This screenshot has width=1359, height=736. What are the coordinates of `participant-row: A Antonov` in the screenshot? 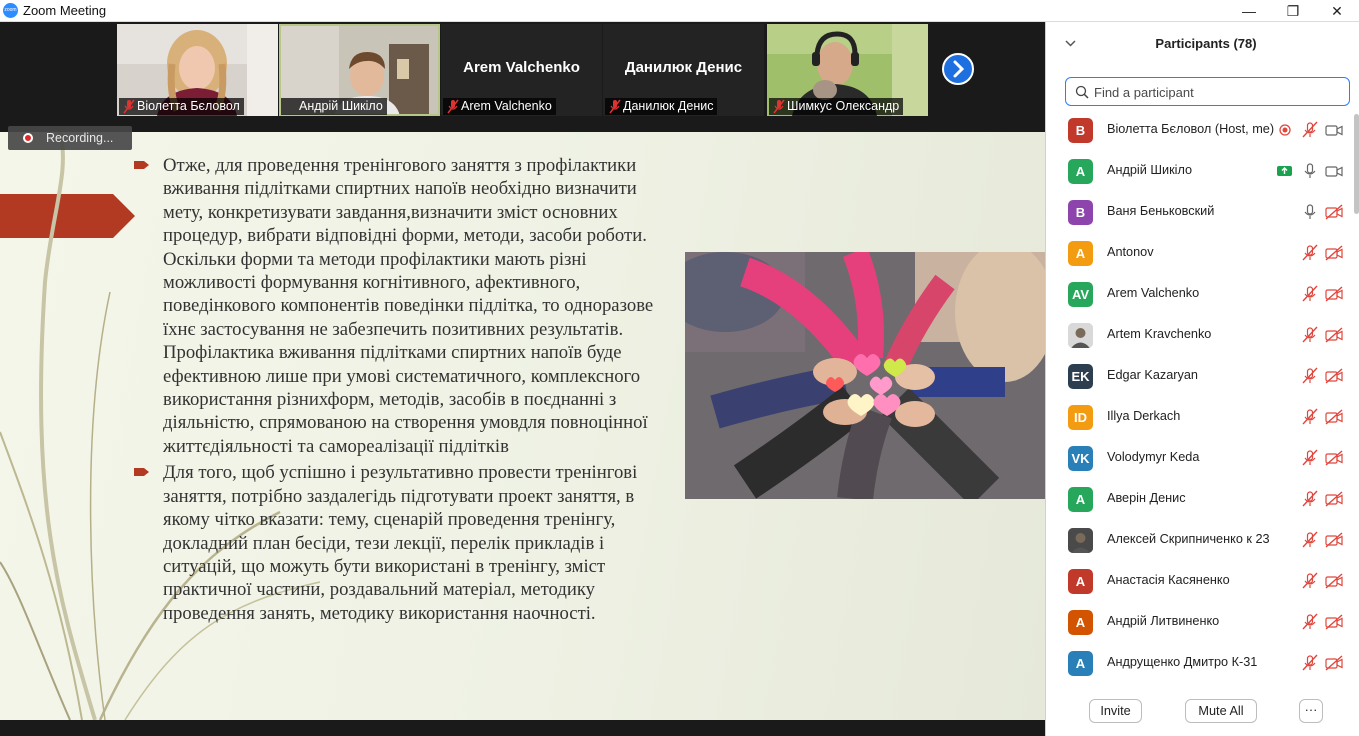 It's located at (1198, 253).